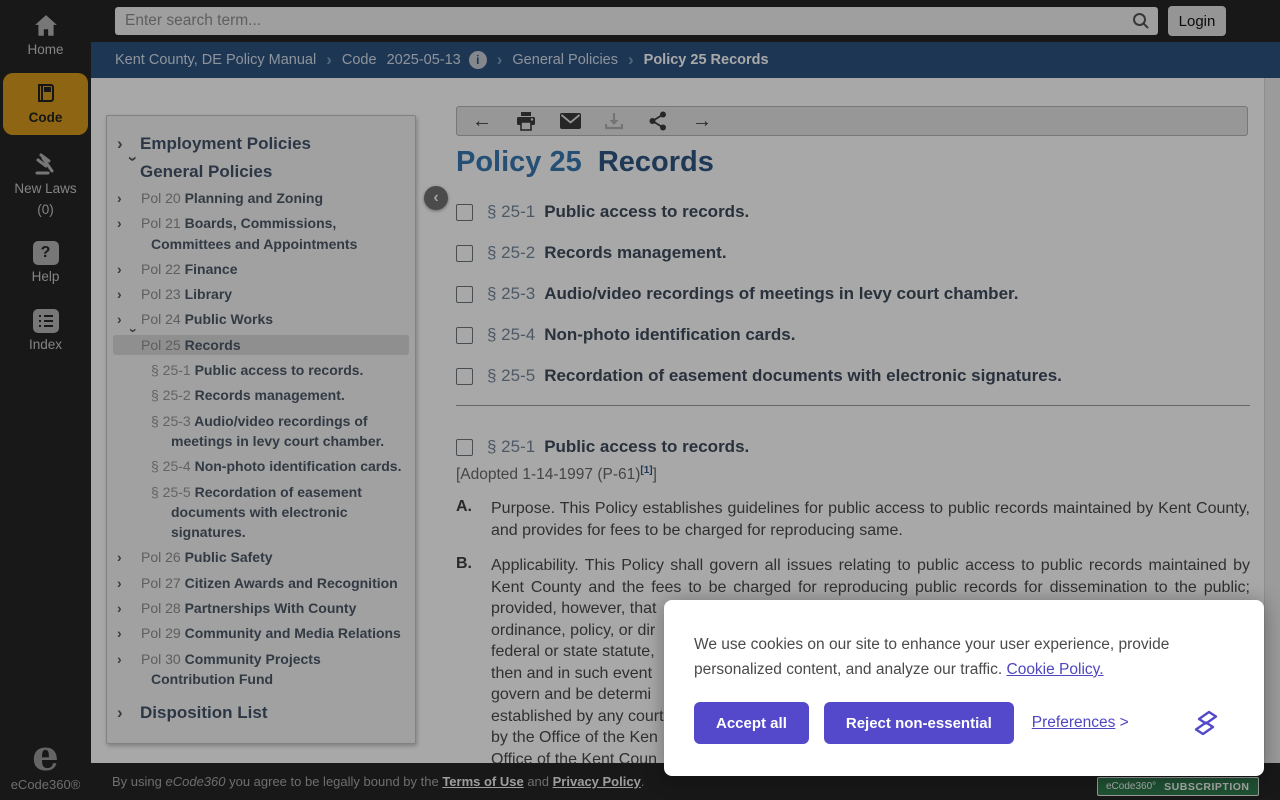  What do you see at coordinates (751, 723) in the screenshot?
I see `accept-all-button: Accept all` at bounding box center [751, 723].